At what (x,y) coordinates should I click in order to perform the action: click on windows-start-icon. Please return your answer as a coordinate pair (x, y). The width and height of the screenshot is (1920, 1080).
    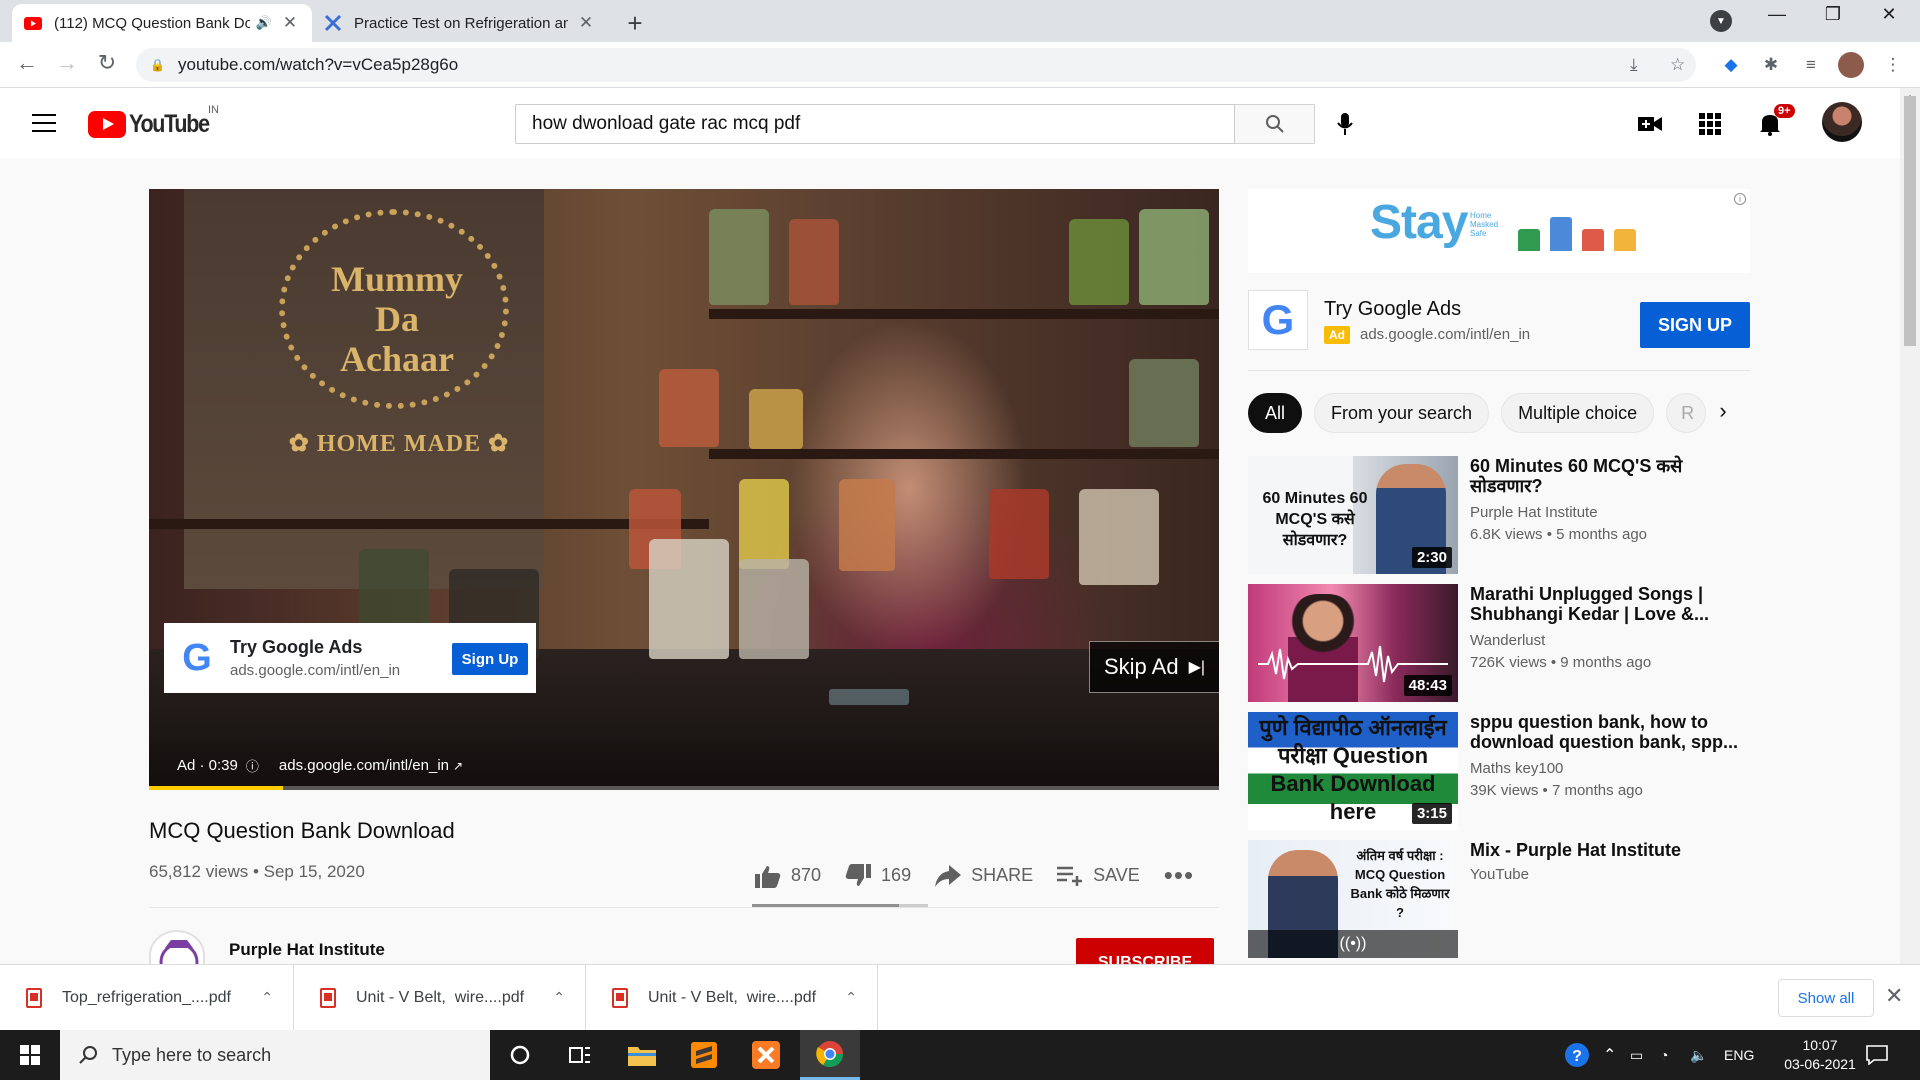
    Looking at the image, I should click on (30, 1055).